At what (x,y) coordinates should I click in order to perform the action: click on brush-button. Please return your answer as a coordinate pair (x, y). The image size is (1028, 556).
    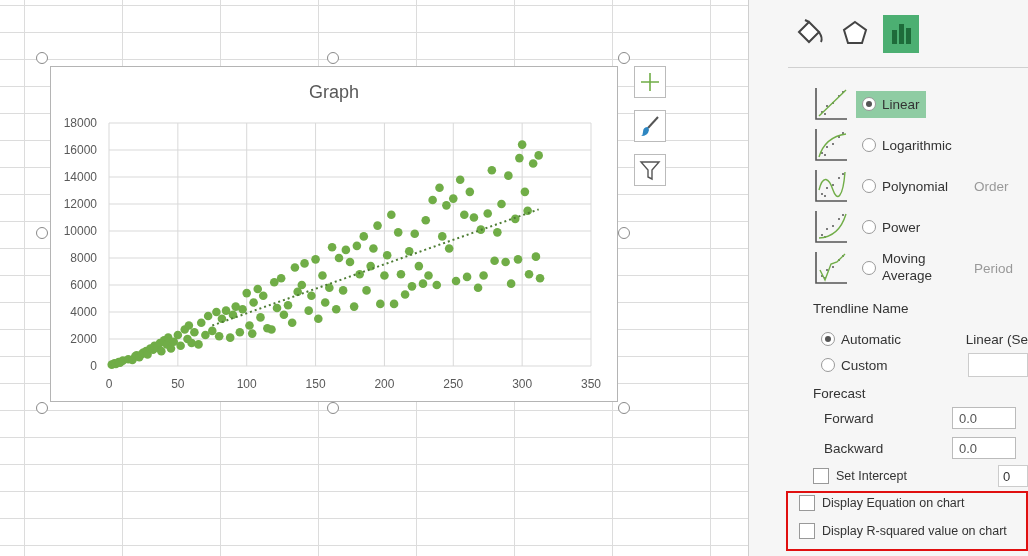
    Looking at the image, I should click on (650, 126).